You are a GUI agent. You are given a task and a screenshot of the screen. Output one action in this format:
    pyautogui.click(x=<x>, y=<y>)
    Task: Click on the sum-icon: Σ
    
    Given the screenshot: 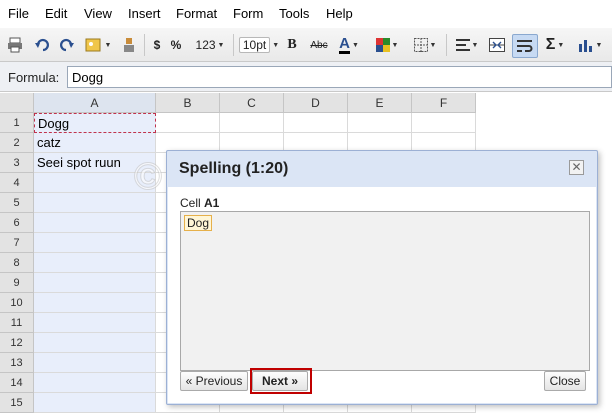 What is the action you would take?
    pyautogui.click(x=550, y=44)
    